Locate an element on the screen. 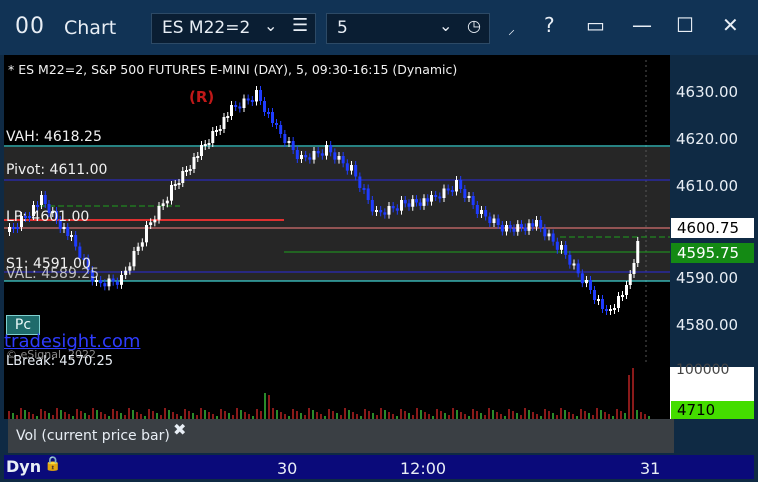 This screenshot has height=482, width=758. close-volume-icon: ✖ is located at coordinates (179, 429).